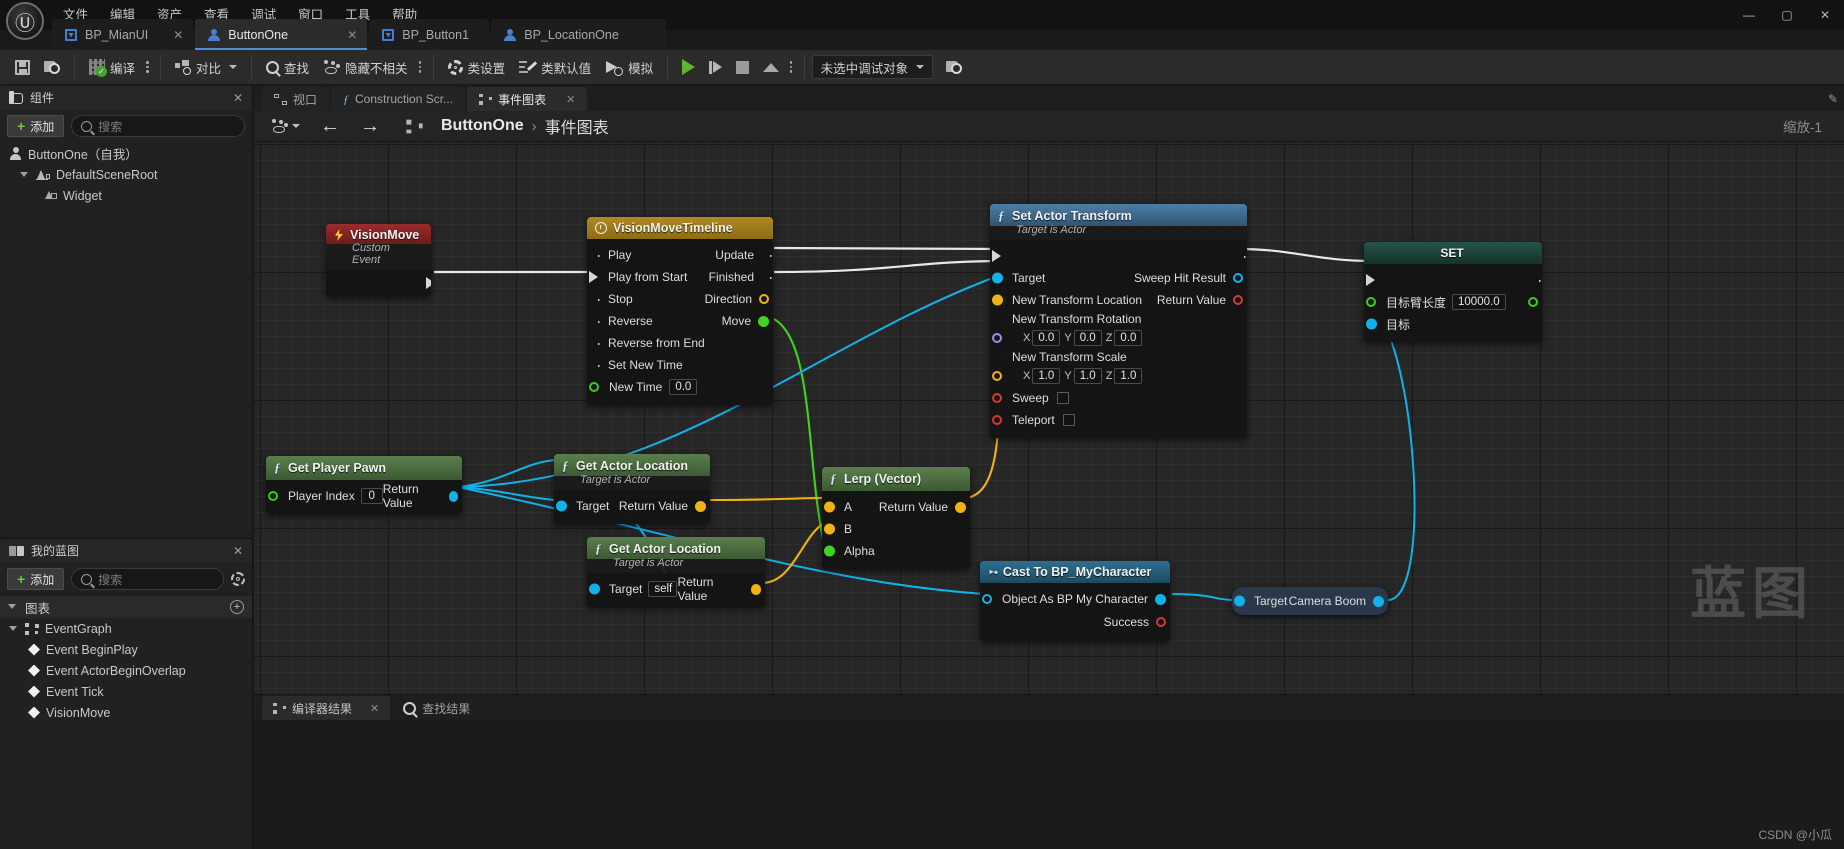 The height and width of the screenshot is (849, 1844). I want to click on timeline-row-new-time: New Time 0.0, so click(680, 387).